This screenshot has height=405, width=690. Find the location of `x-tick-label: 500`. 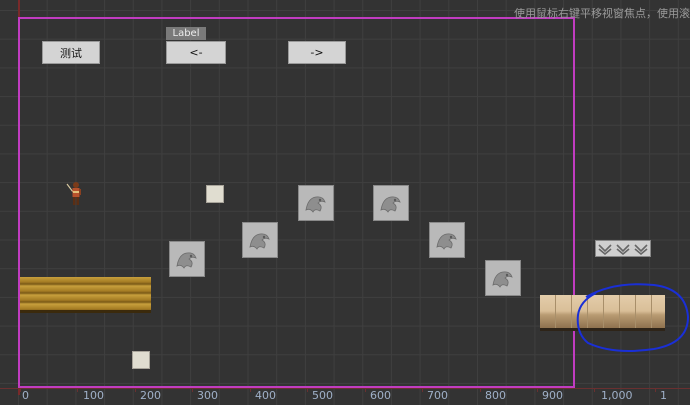

x-tick-label: 500 is located at coordinates (322, 395).